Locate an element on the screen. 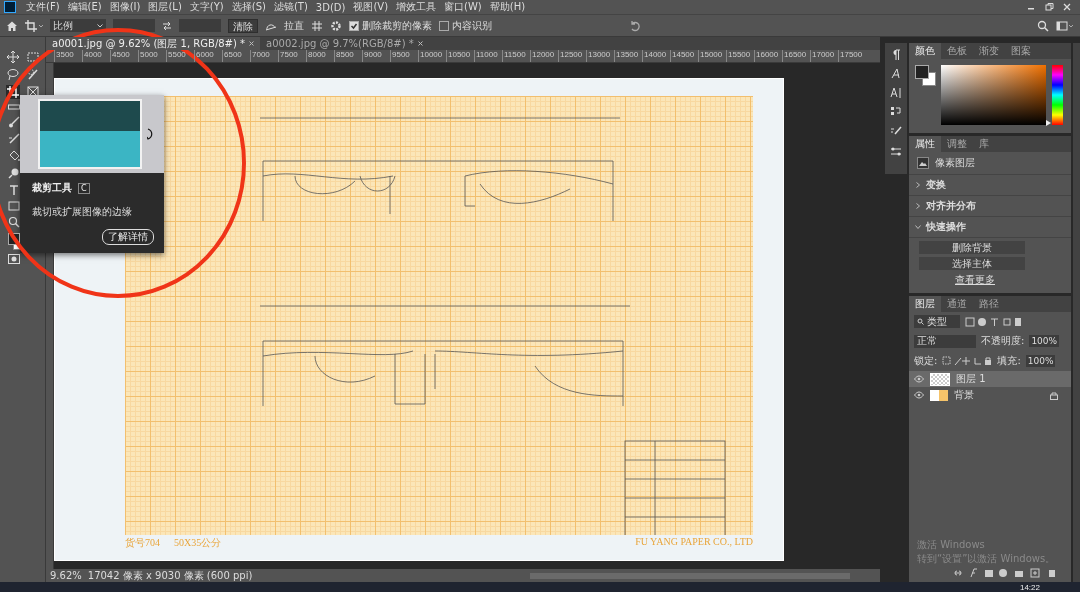  section-header: 快速操作 is located at coordinates (990, 227).